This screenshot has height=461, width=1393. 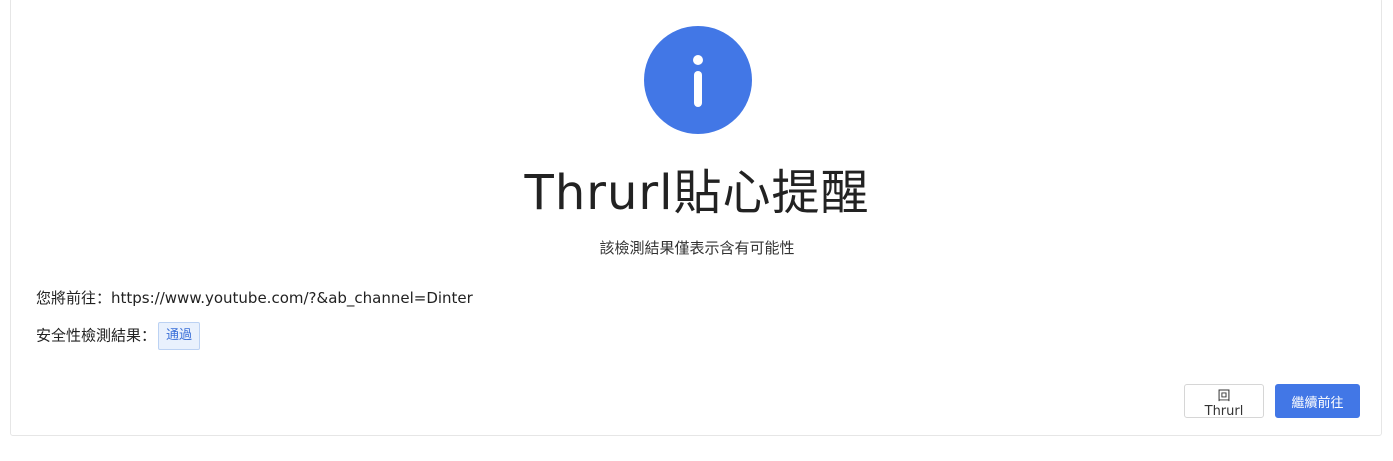 I want to click on notice-subtitle: 該檢測結果僅表示含有可能性, so click(x=697, y=248).